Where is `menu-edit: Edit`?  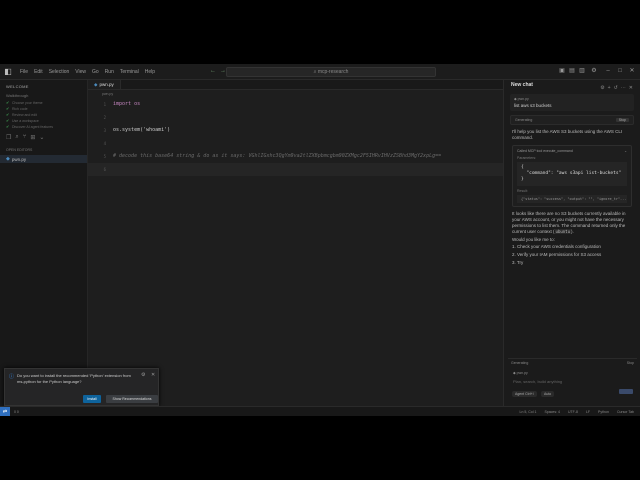 menu-edit: Edit is located at coordinates (38, 72).